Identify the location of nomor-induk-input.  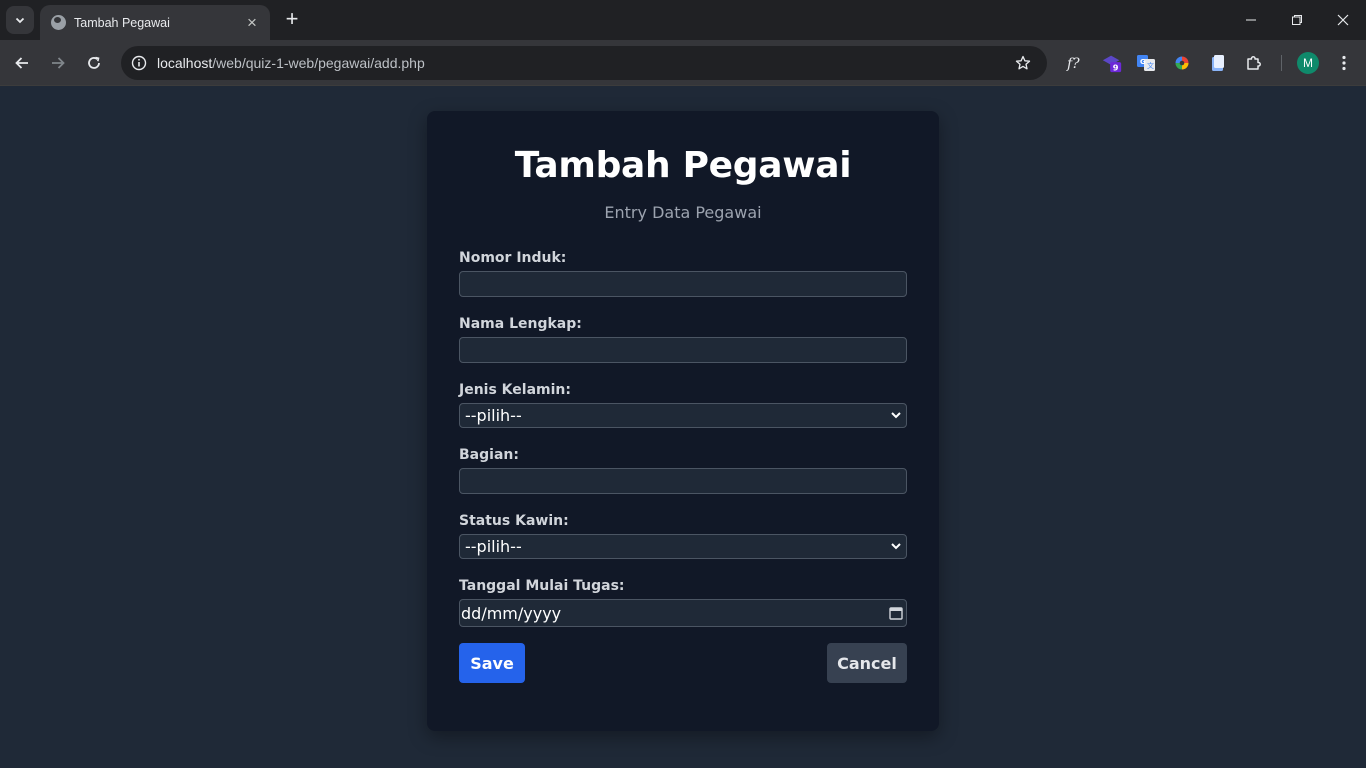
(683, 284).